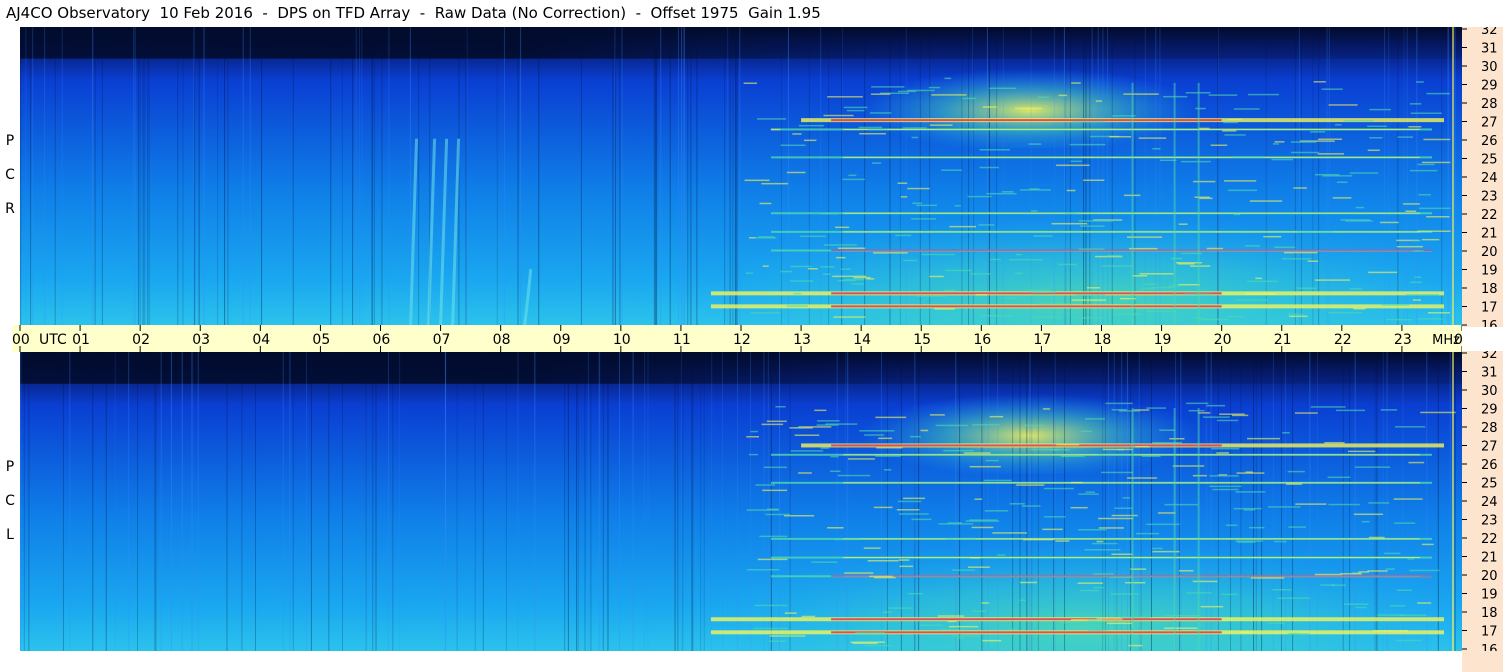 This screenshot has width=1503, height=672. What do you see at coordinates (1174, 529) in the screenshot?
I see `vertical-rfi-line` at bounding box center [1174, 529].